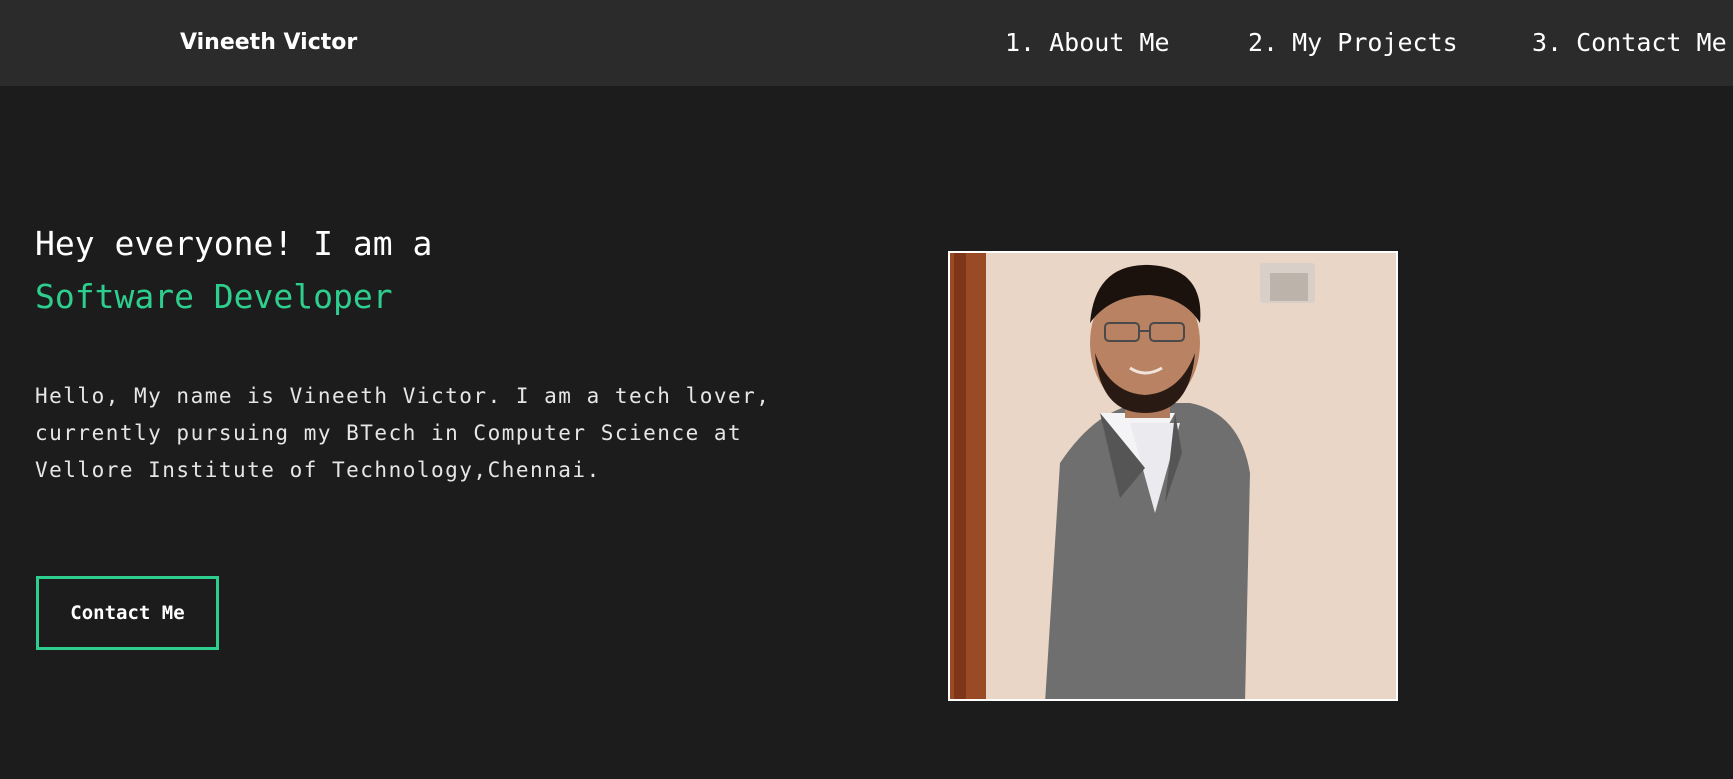 Image resolution: width=1733 pixels, height=779 pixels. Describe the element at coordinates (234, 243) in the screenshot. I see `hero-greeting: Hey everyone! I am a` at that location.